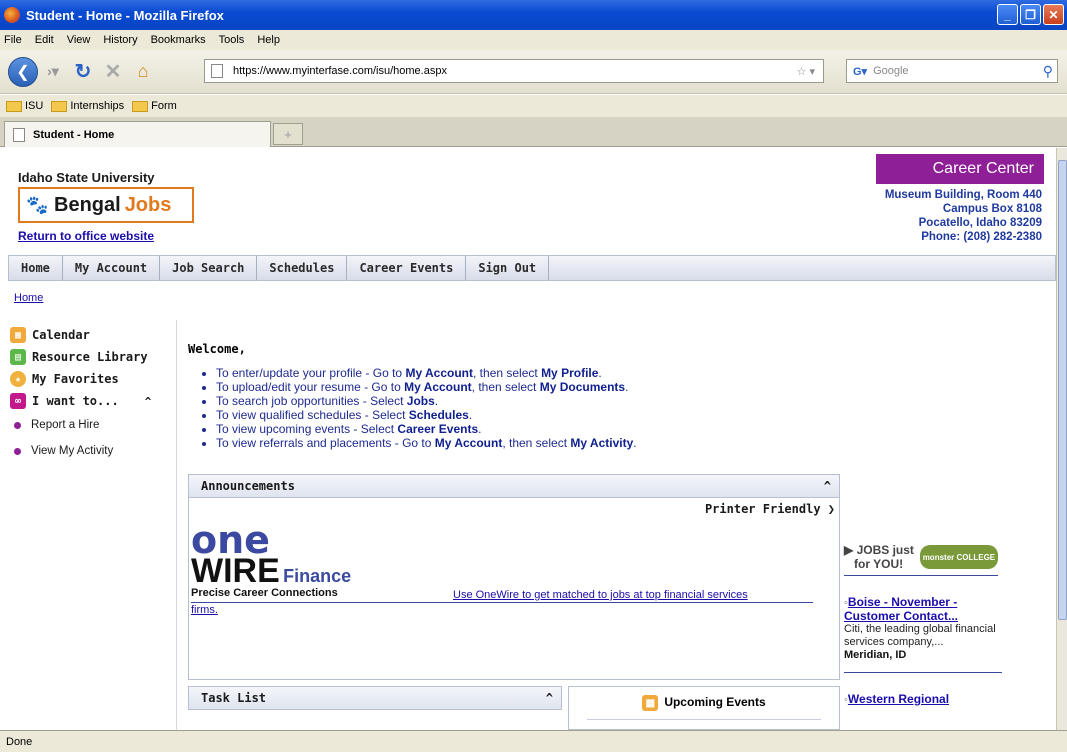 This screenshot has width=1067, height=752. Describe the element at coordinates (17, 451) in the screenshot. I see `bullet-icon` at that location.